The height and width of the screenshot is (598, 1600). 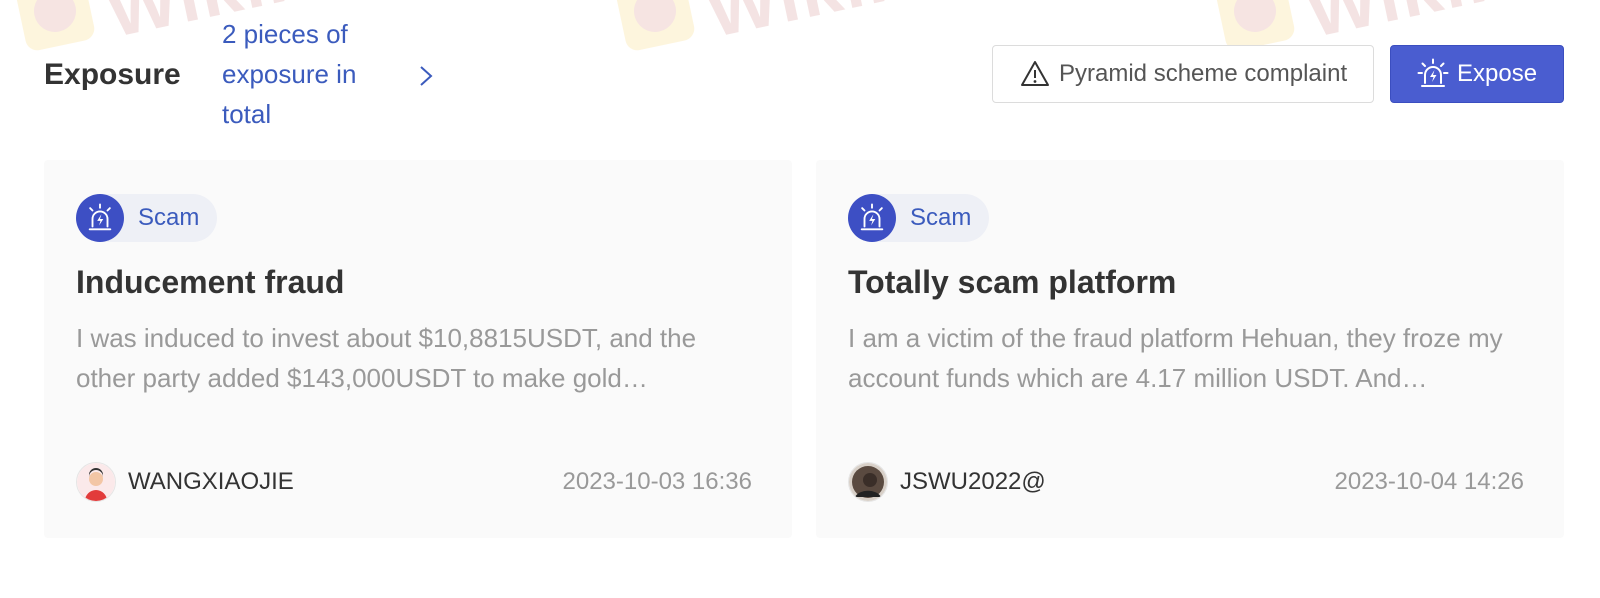 I want to click on author: JSWU2022@, so click(x=947, y=482).